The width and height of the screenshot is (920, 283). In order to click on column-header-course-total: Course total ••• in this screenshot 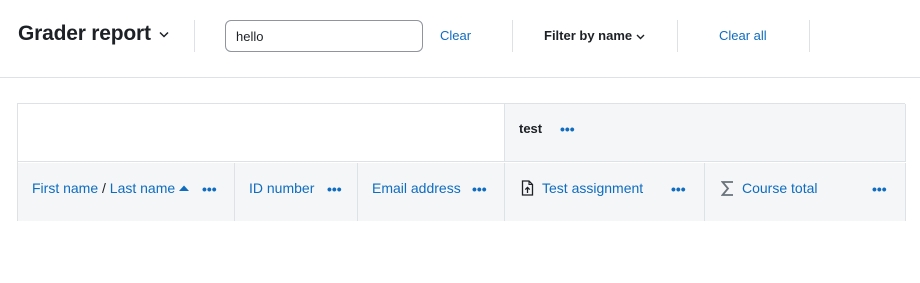, I will do `click(805, 192)`.